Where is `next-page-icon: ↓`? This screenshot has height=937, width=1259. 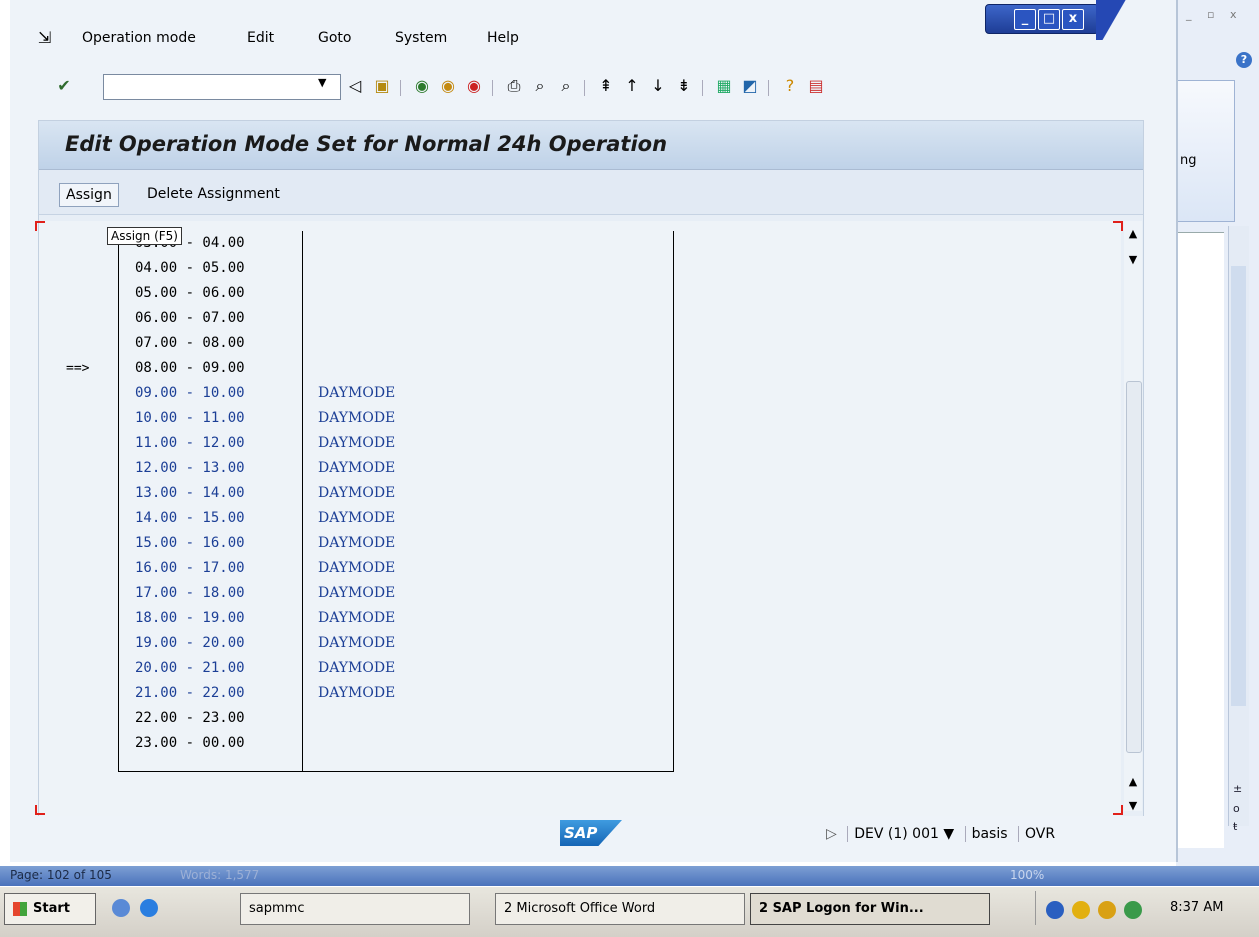
next-page-icon: ↓ is located at coordinates (658, 86).